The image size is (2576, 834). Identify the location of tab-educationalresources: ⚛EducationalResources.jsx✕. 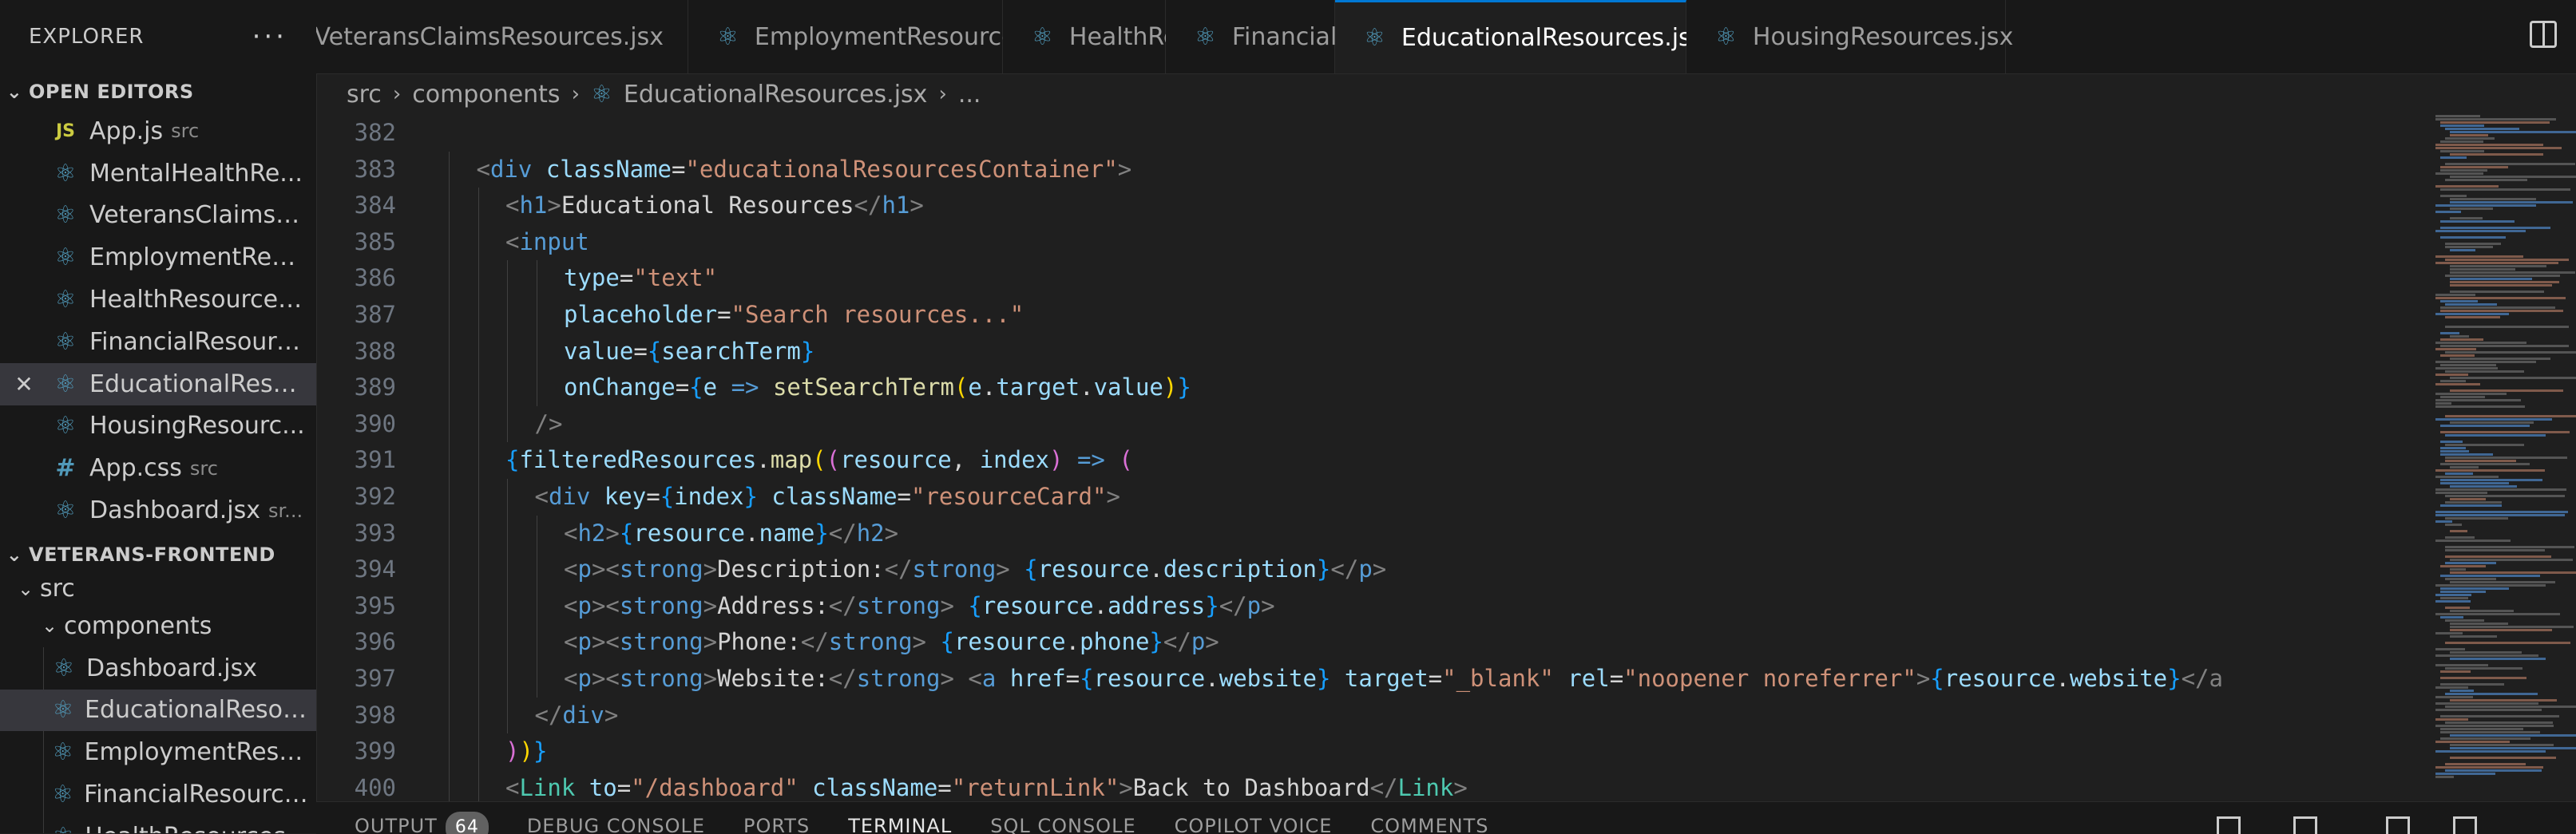
(1540, 36).